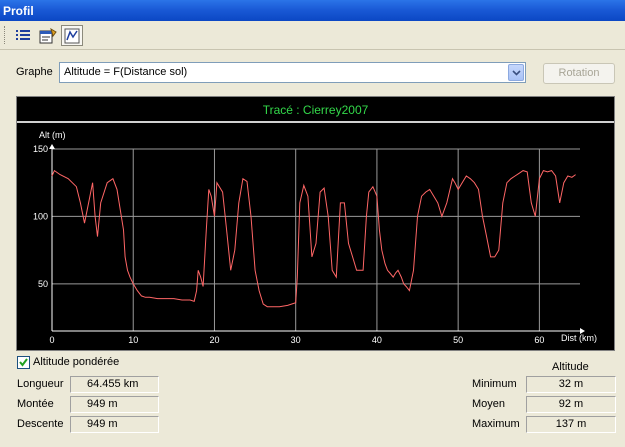 The image size is (625, 447). I want to click on weighted-altitude-label: Altitude pondérée, so click(76, 362).